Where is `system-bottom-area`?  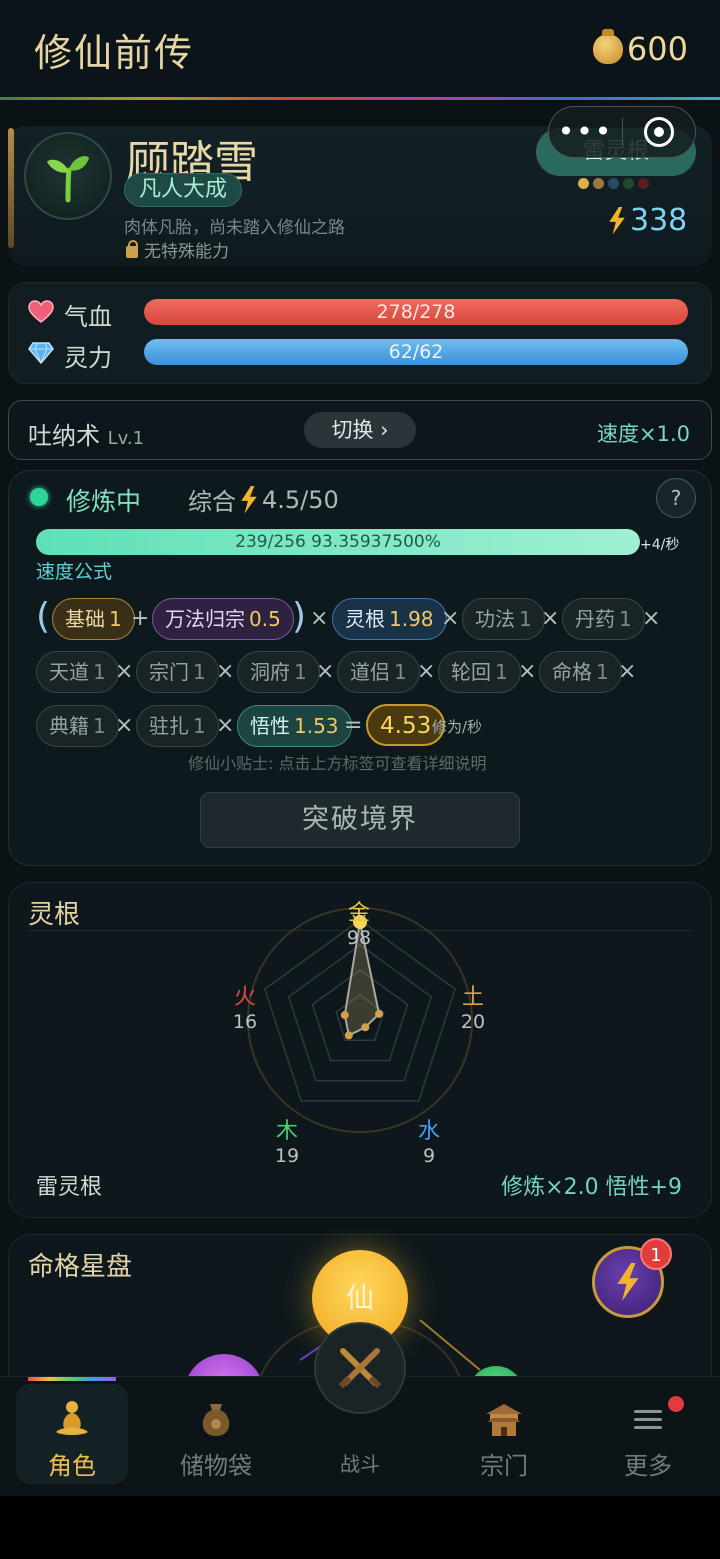
system-bottom-area is located at coordinates (360, 1527).